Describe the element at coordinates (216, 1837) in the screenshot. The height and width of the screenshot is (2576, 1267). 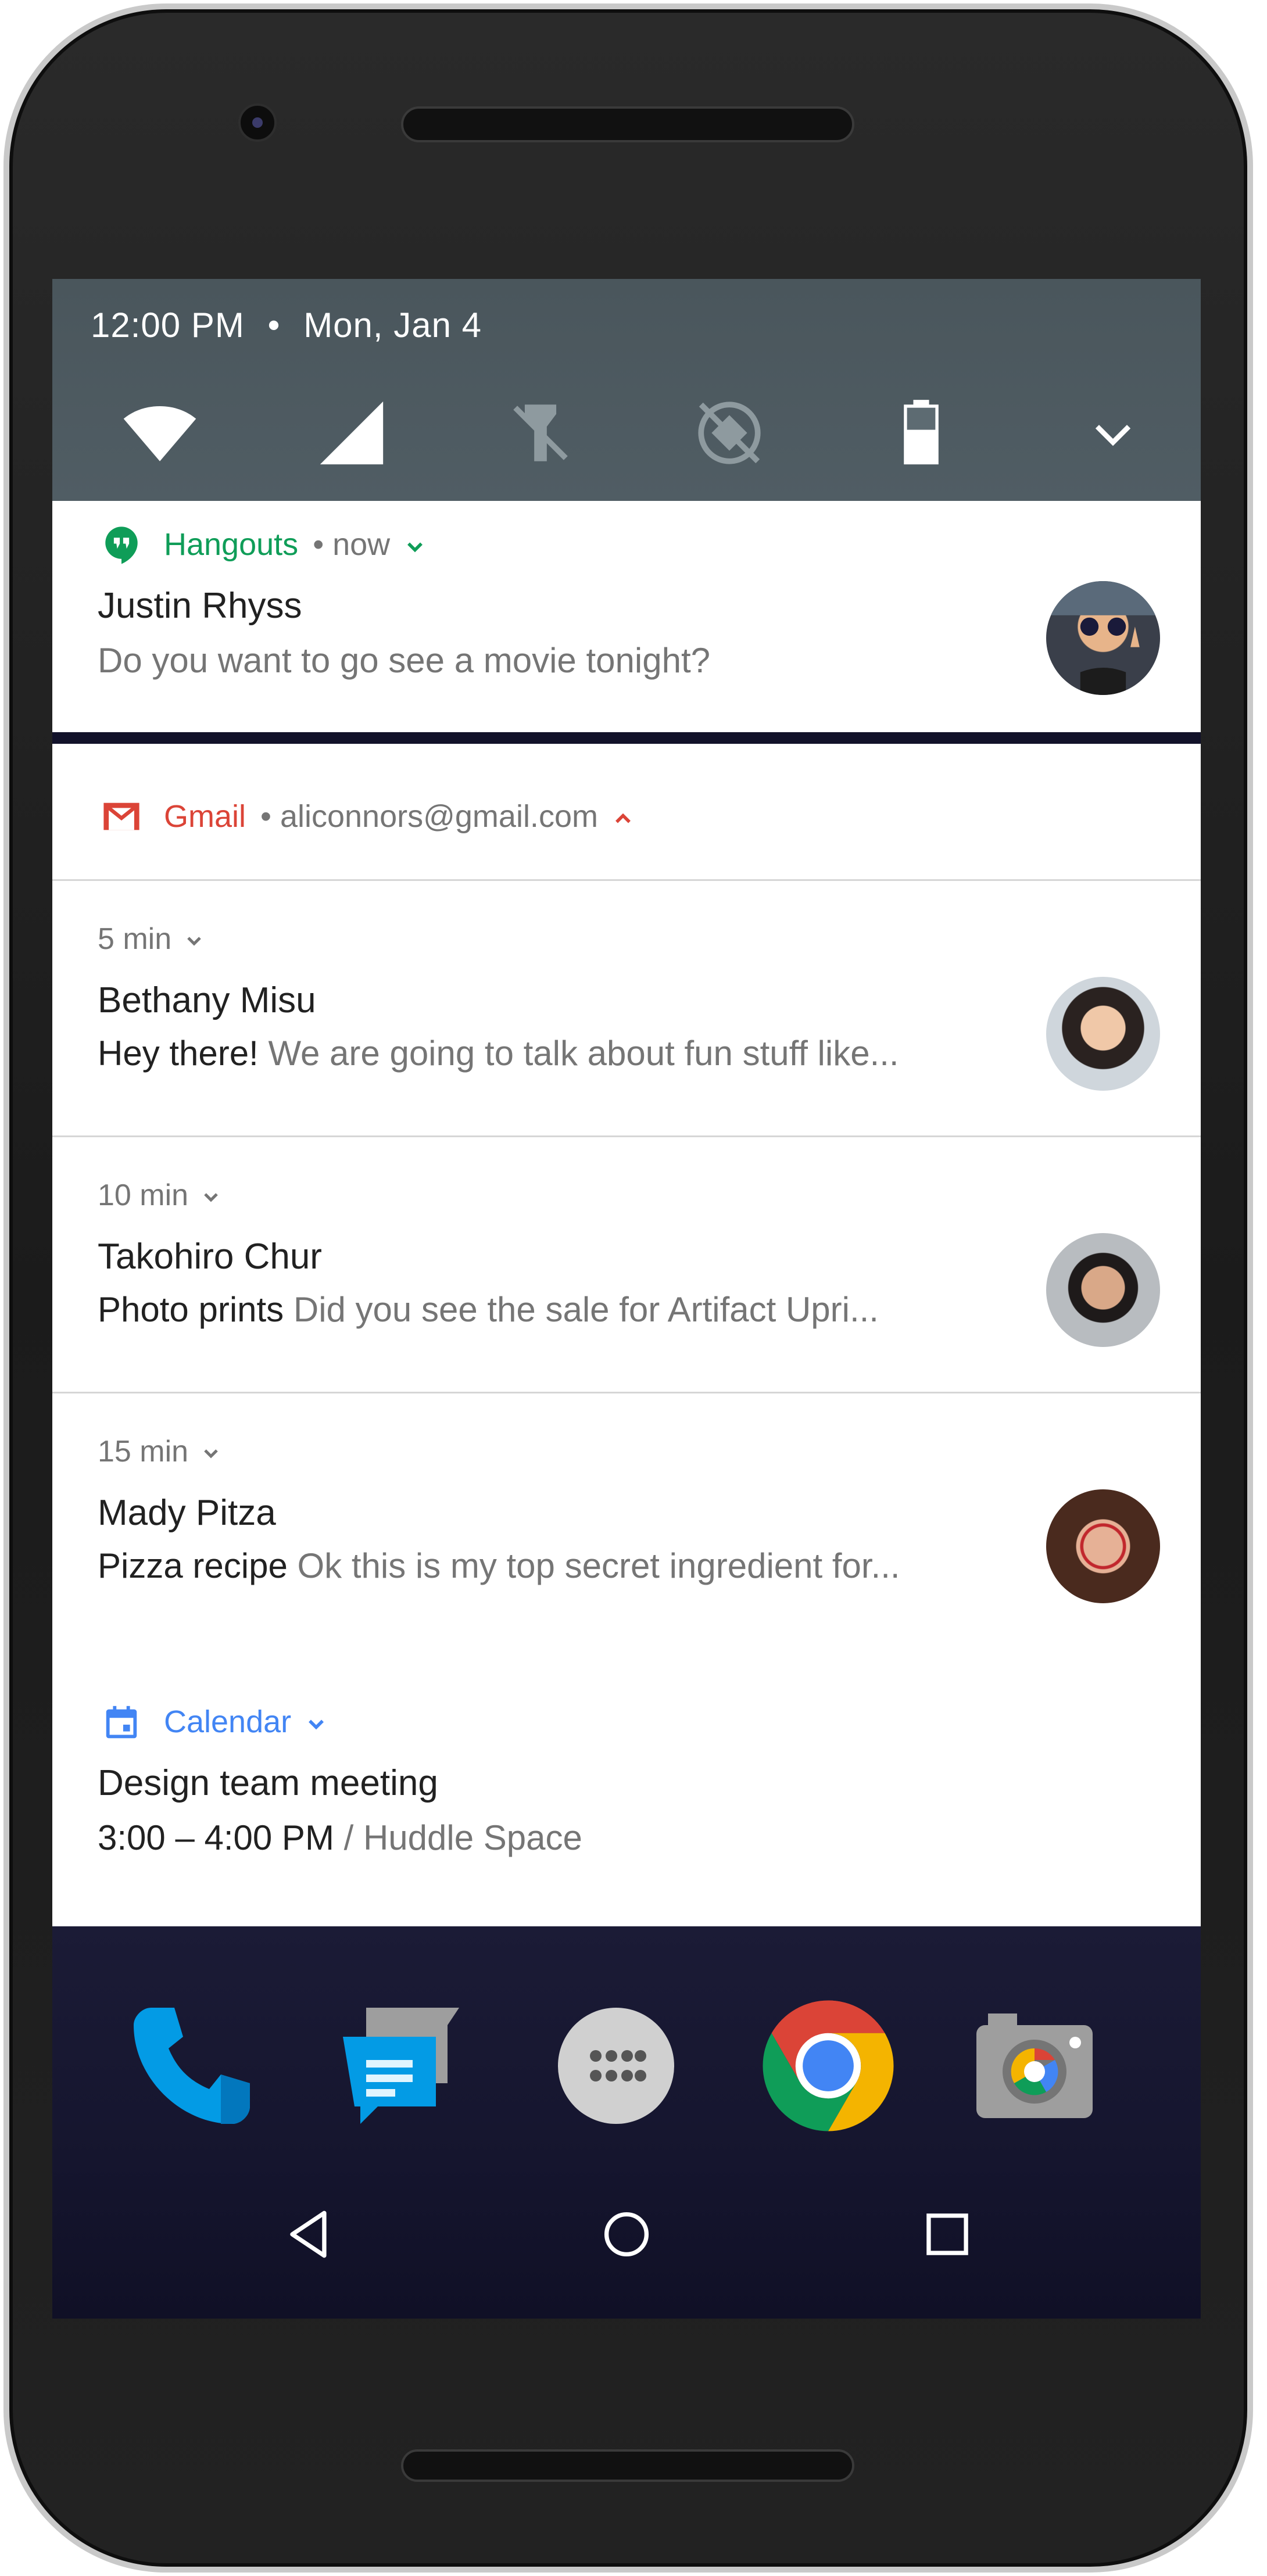
I see `calendar-event-time: 3:00 – 4:00 PM` at that location.